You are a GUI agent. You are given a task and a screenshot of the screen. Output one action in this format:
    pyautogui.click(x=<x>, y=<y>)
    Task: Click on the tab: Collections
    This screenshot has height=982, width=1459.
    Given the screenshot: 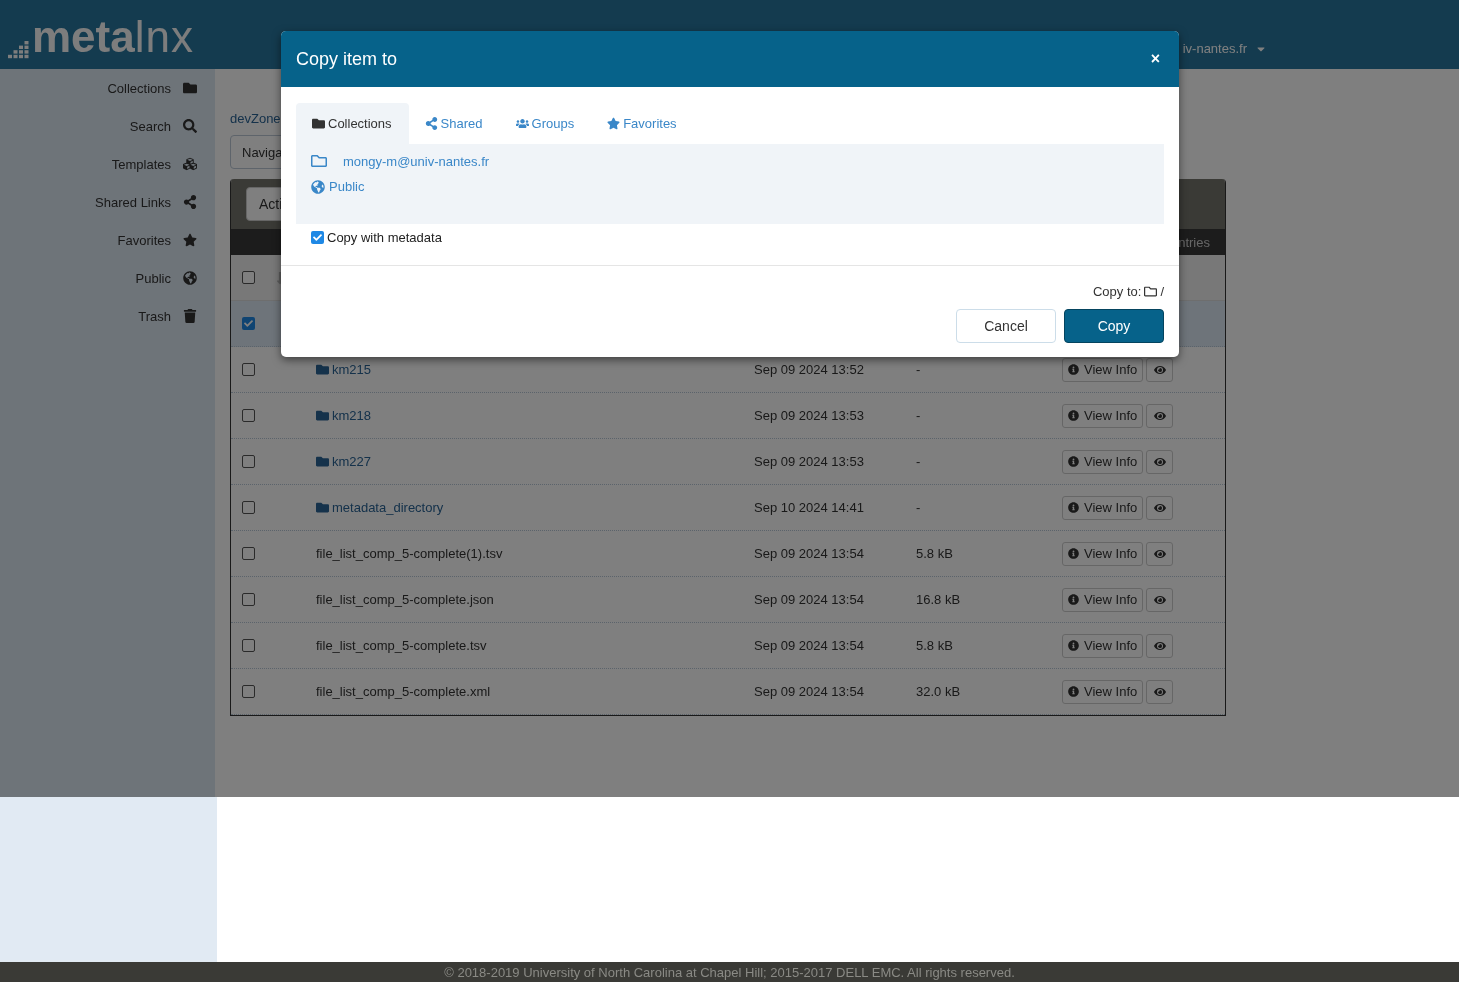 What is the action you would take?
    pyautogui.click(x=352, y=123)
    